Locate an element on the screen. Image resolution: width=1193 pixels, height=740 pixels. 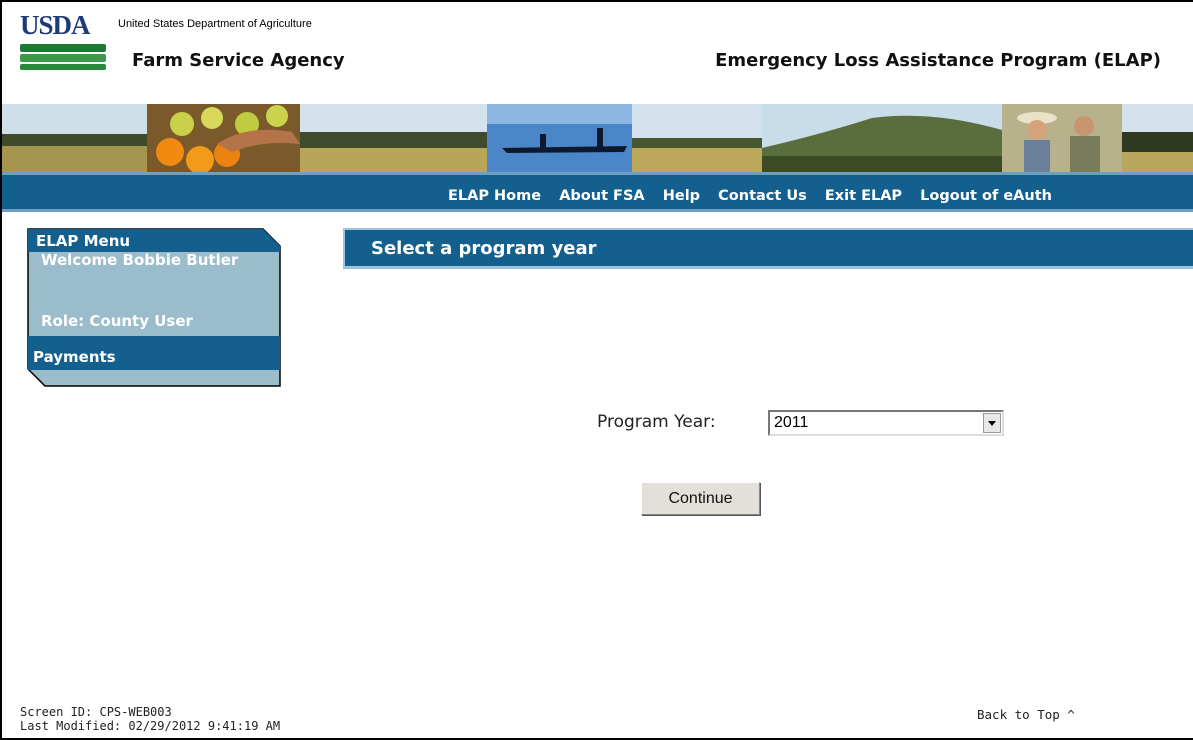
nav-exit-elap: Exit ELAP is located at coordinates (863, 196).